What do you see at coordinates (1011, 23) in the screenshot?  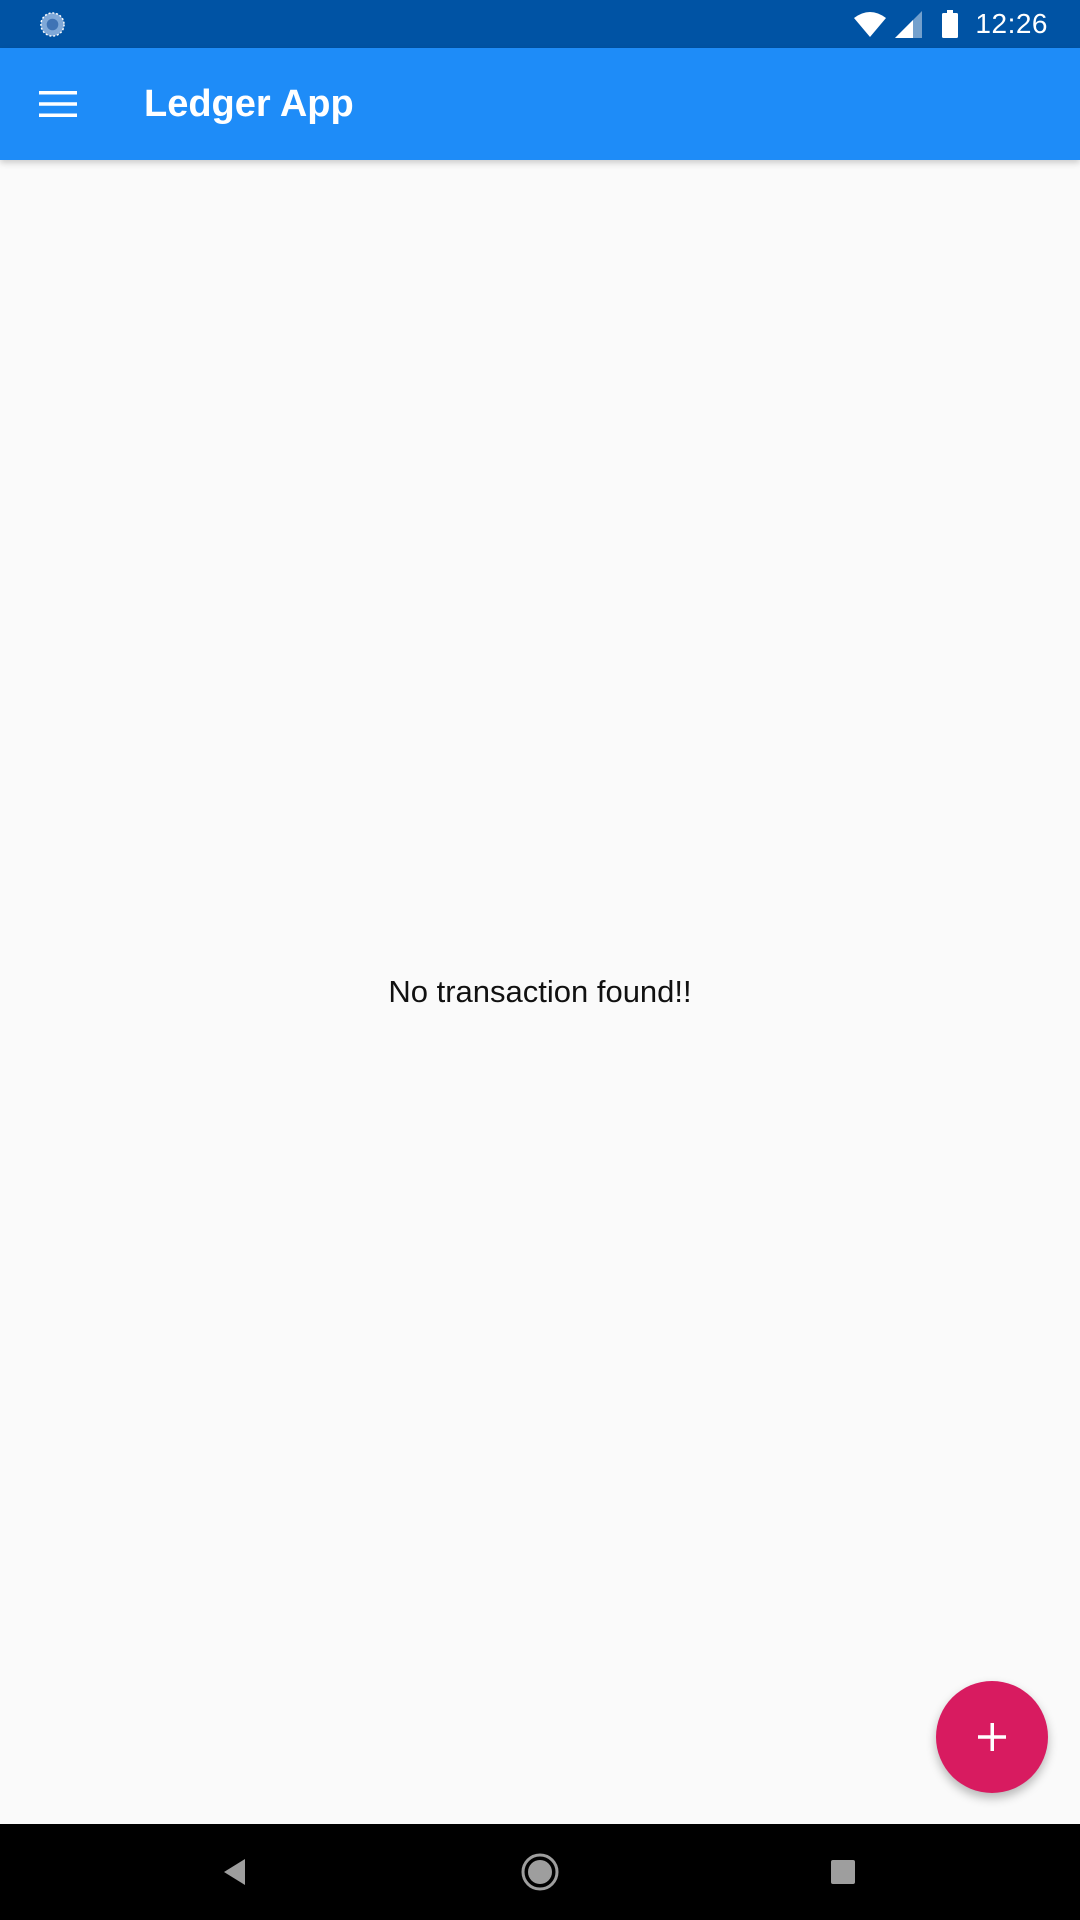 I see `status-time: 12:26` at bounding box center [1011, 23].